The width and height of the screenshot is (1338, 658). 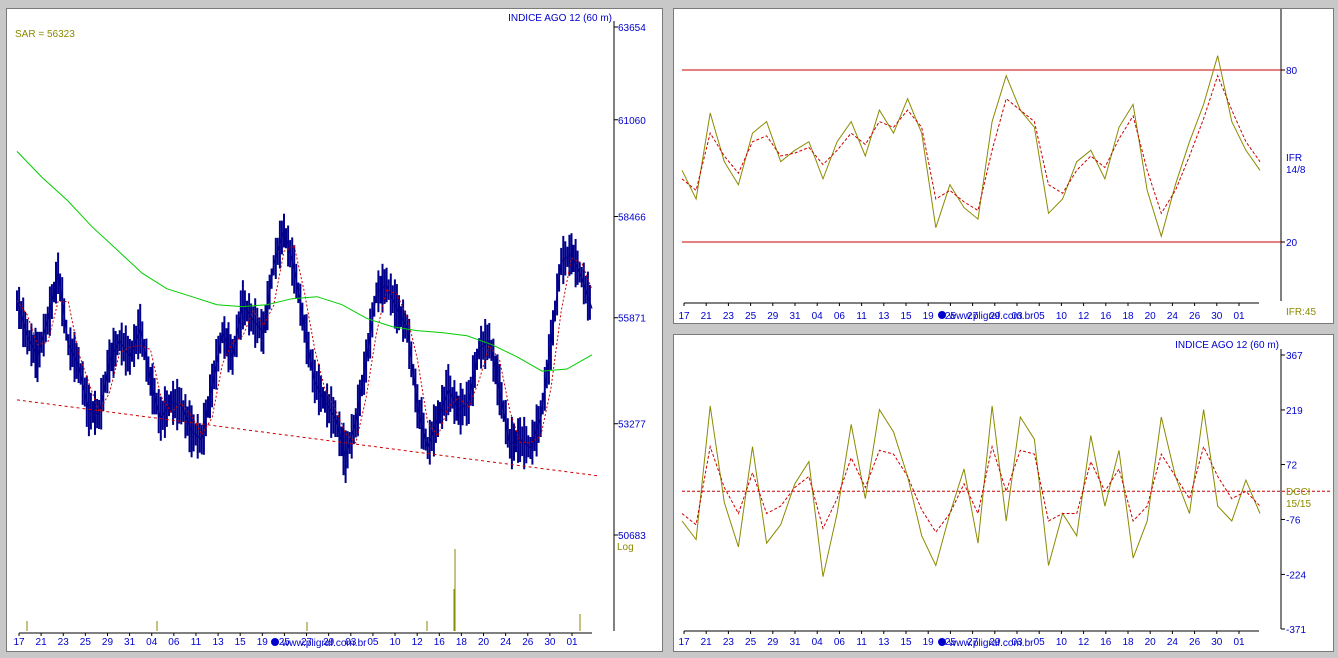 I want to click on ifr-line, so click(x=971, y=147).